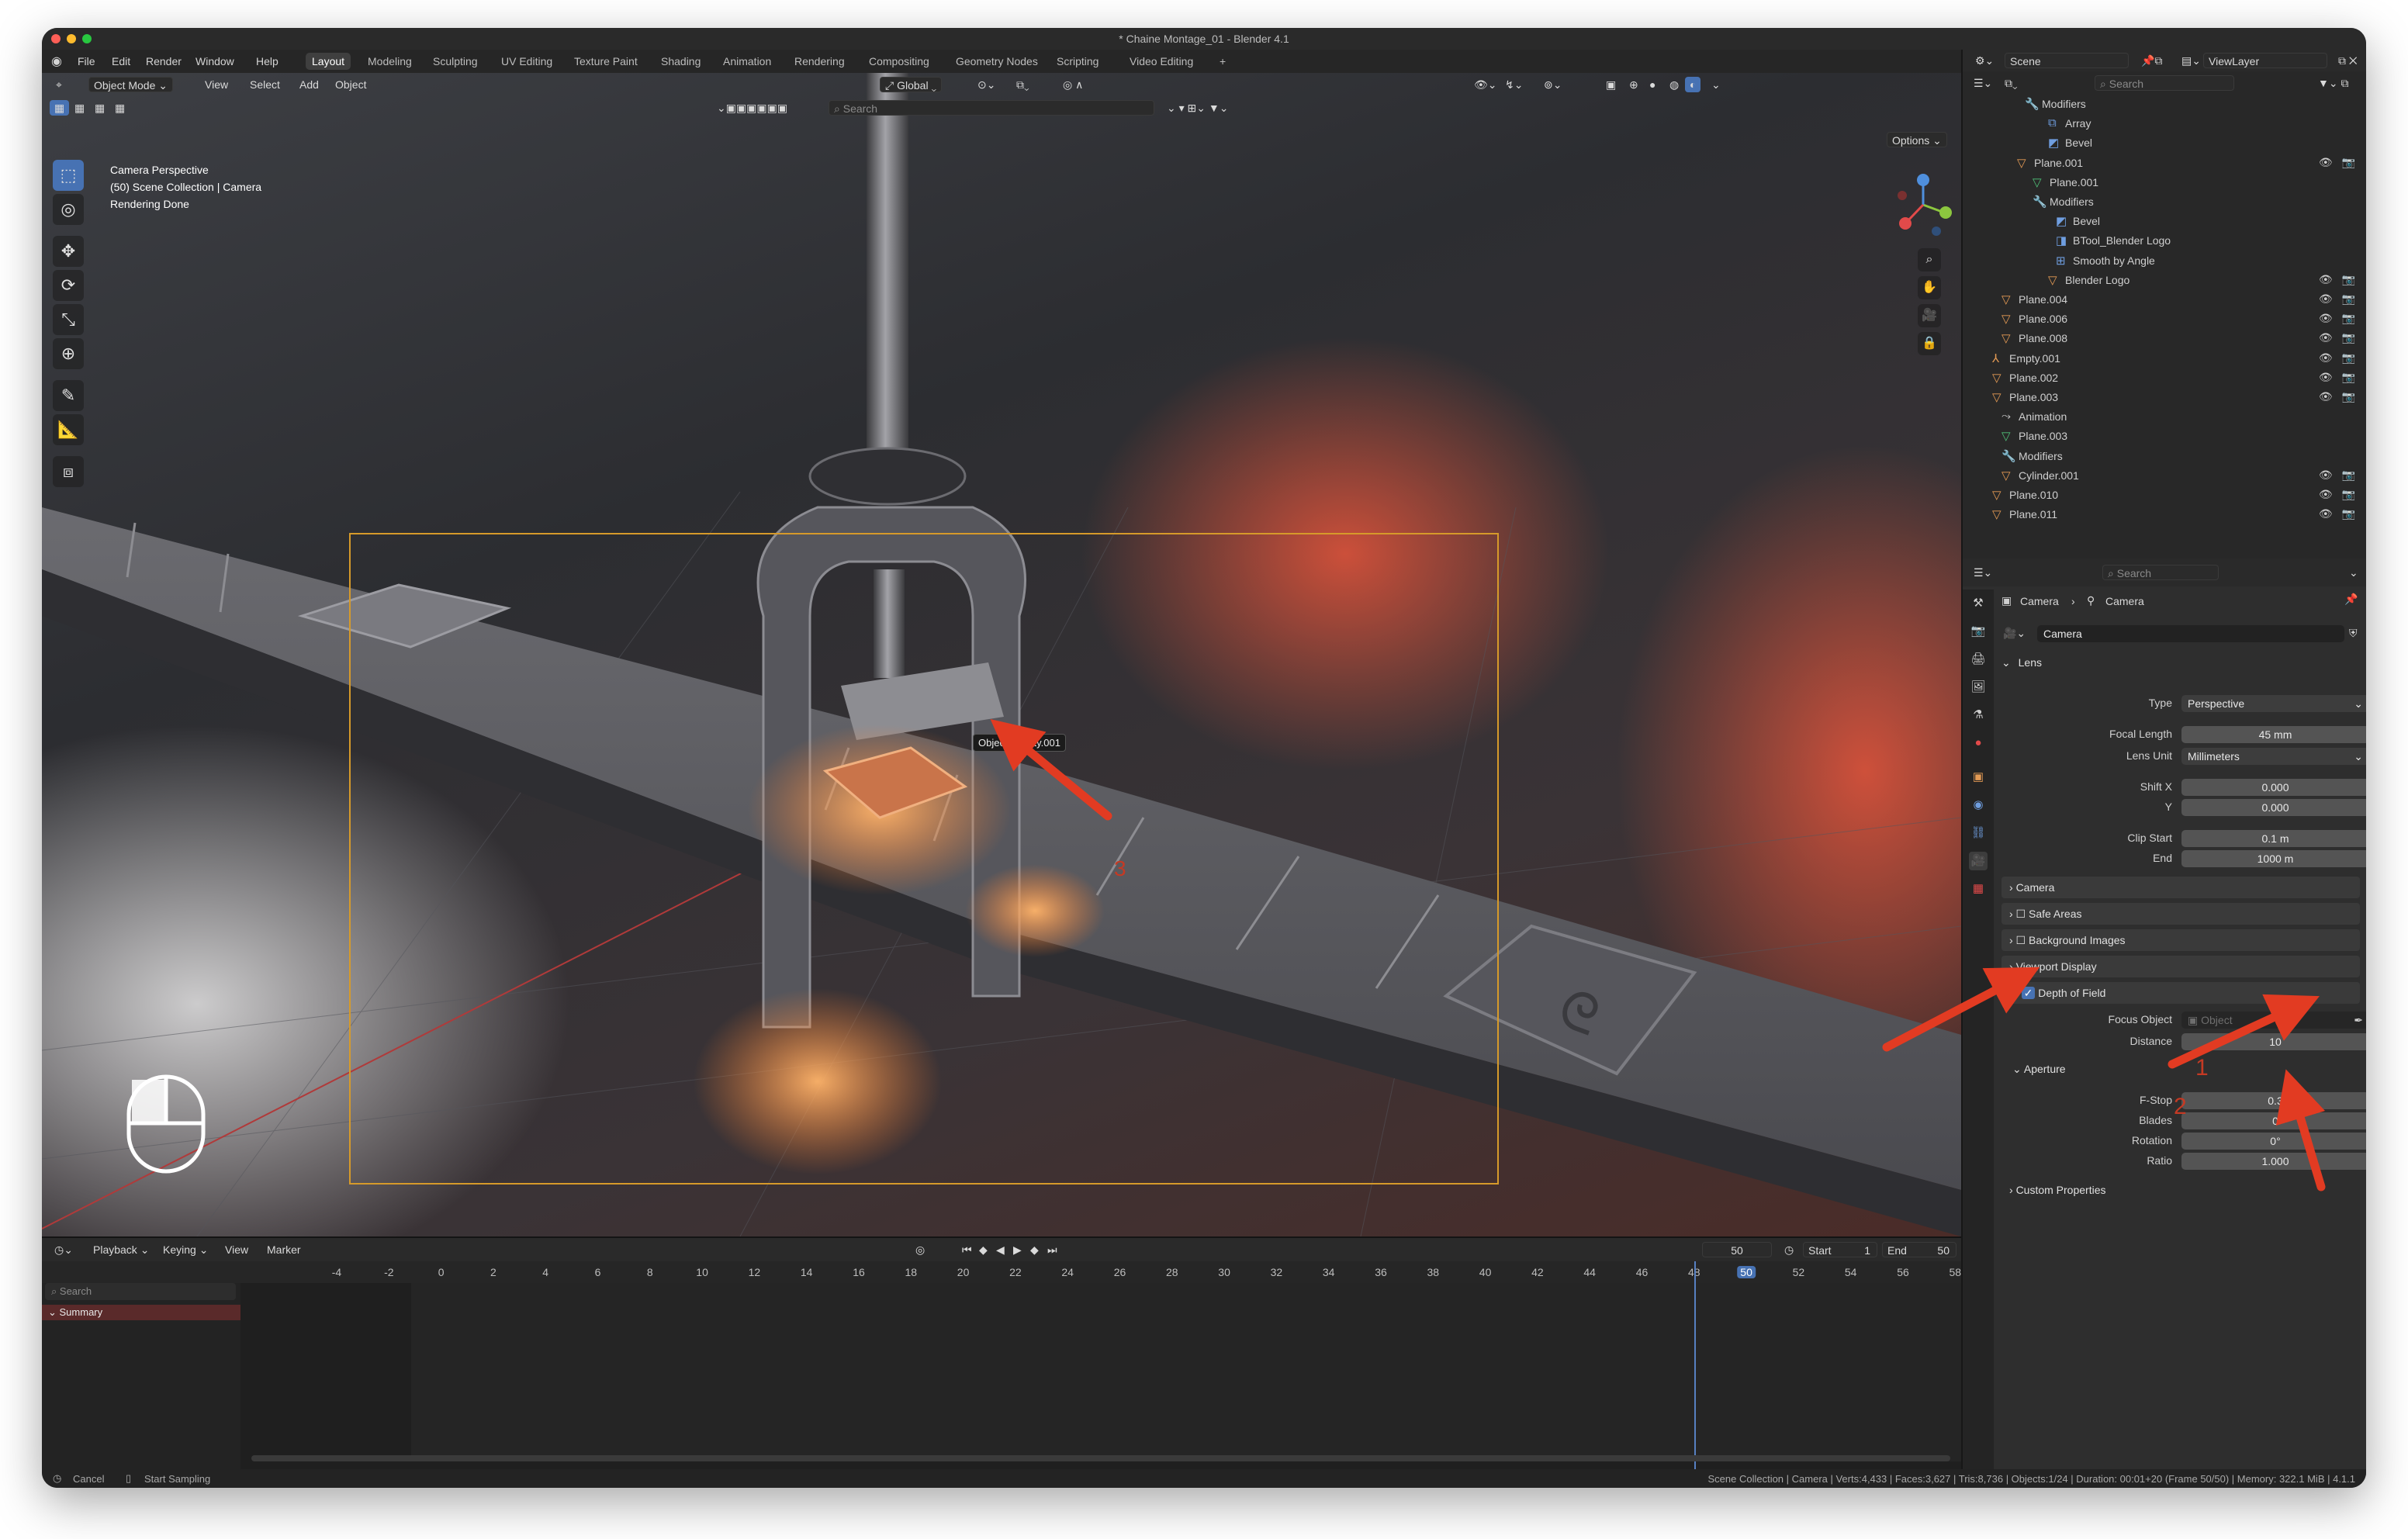 This screenshot has height=1539, width=2408. Describe the element at coordinates (2180, 914) in the screenshot. I see `safe-areas-panel-header: › ☐ Safe Areas` at that location.